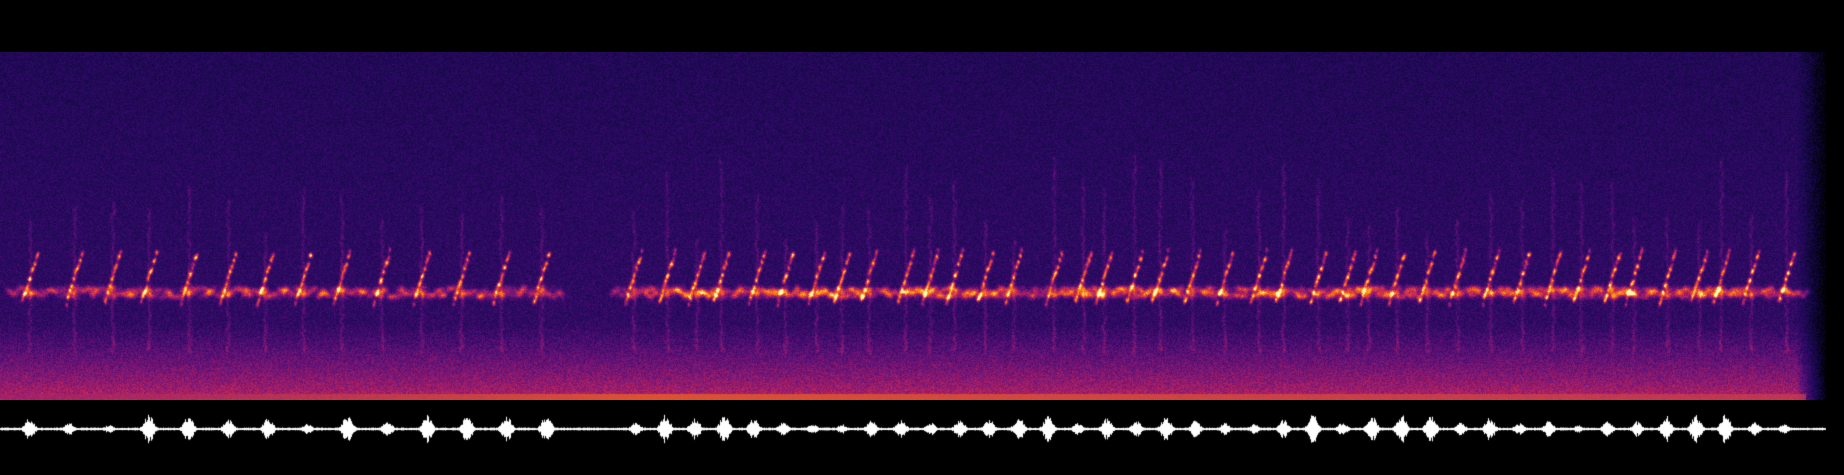 Image resolution: width=1844 pixels, height=475 pixels. What do you see at coordinates (913, 437) in the screenshot?
I see `waveform-image` at bounding box center [913, 437].